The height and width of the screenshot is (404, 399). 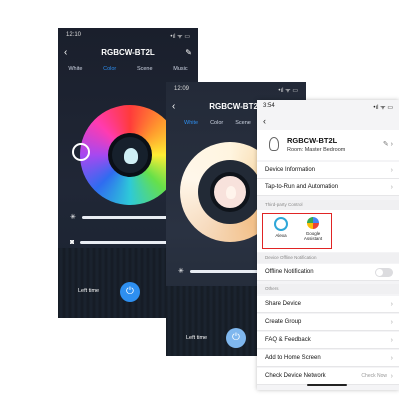 What do you see at coordinates (328, 289) in the screenshot?
I see `section-others: Others` at bounding box center [328, 289].